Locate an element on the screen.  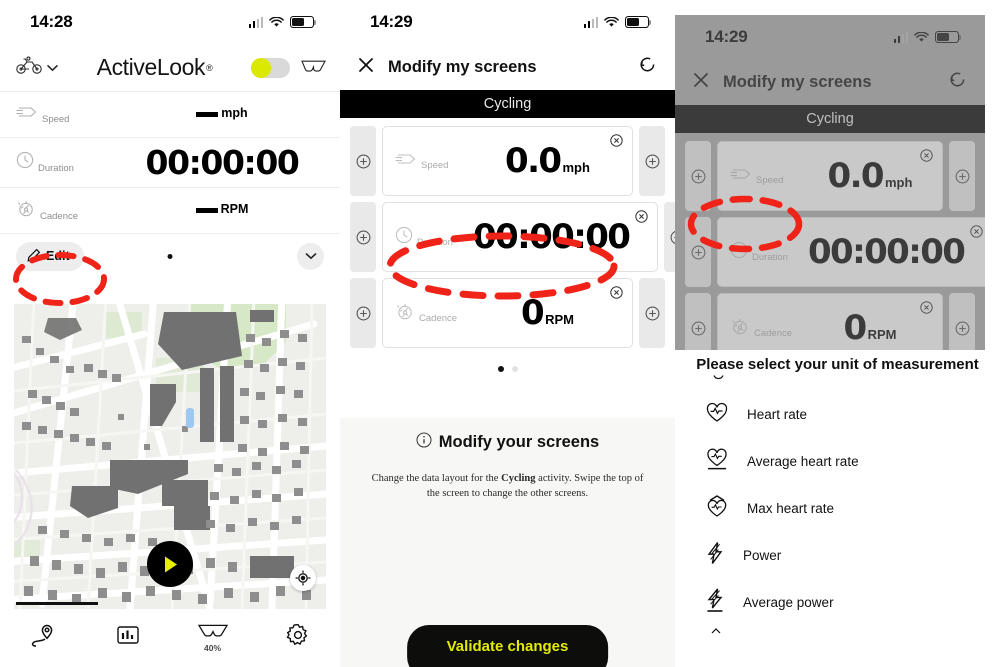
info-body-activity: Cycling is located at coordinates (518, 478).